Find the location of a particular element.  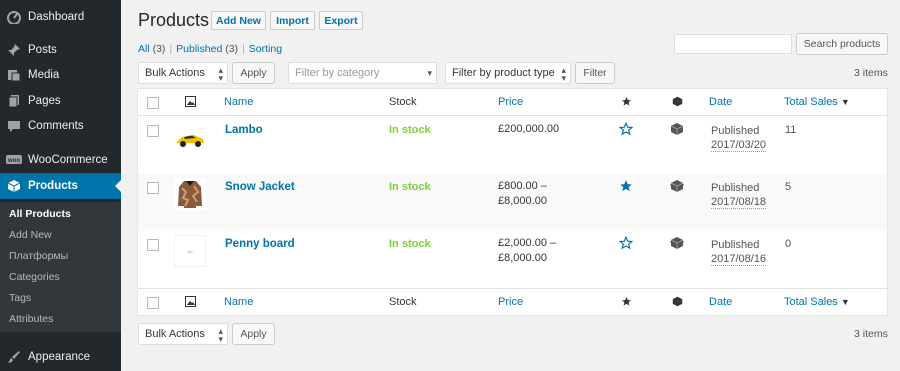

product-name-link: Lambo is located at coordinates (244, 130).